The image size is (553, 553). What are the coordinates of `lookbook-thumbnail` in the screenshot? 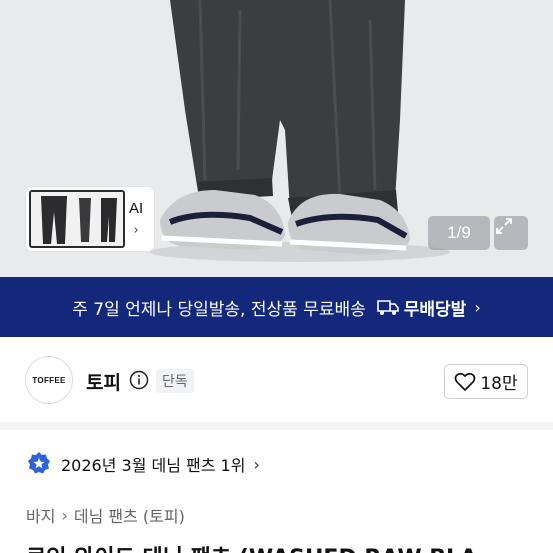 It's located at (77, 219).